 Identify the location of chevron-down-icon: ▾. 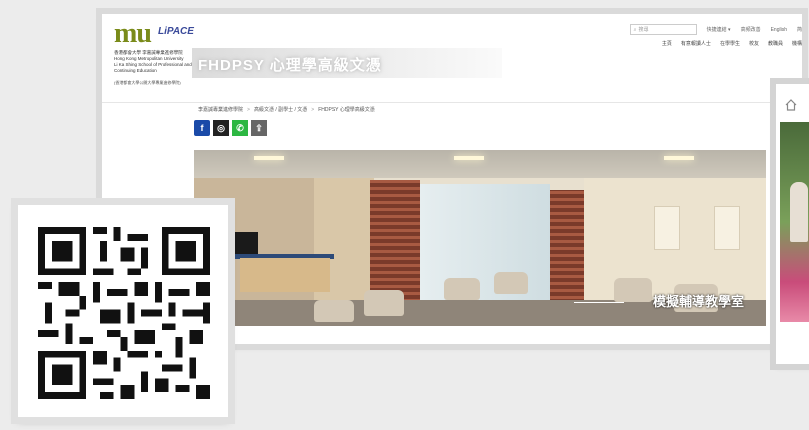
(729, 30).